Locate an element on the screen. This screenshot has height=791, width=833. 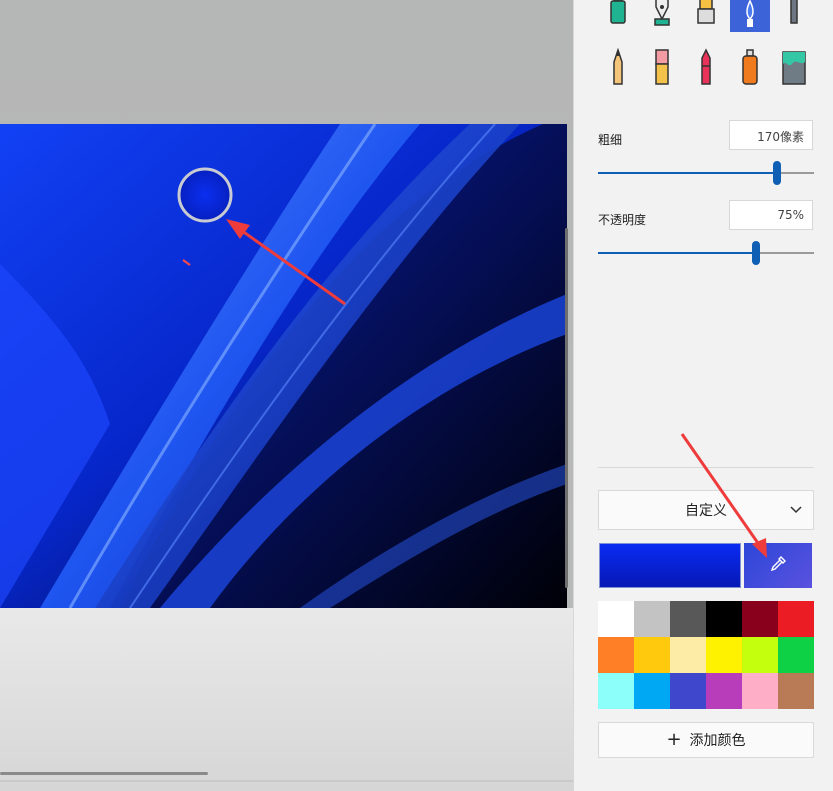
spray-can-icon is located at coordinates (750, 67).